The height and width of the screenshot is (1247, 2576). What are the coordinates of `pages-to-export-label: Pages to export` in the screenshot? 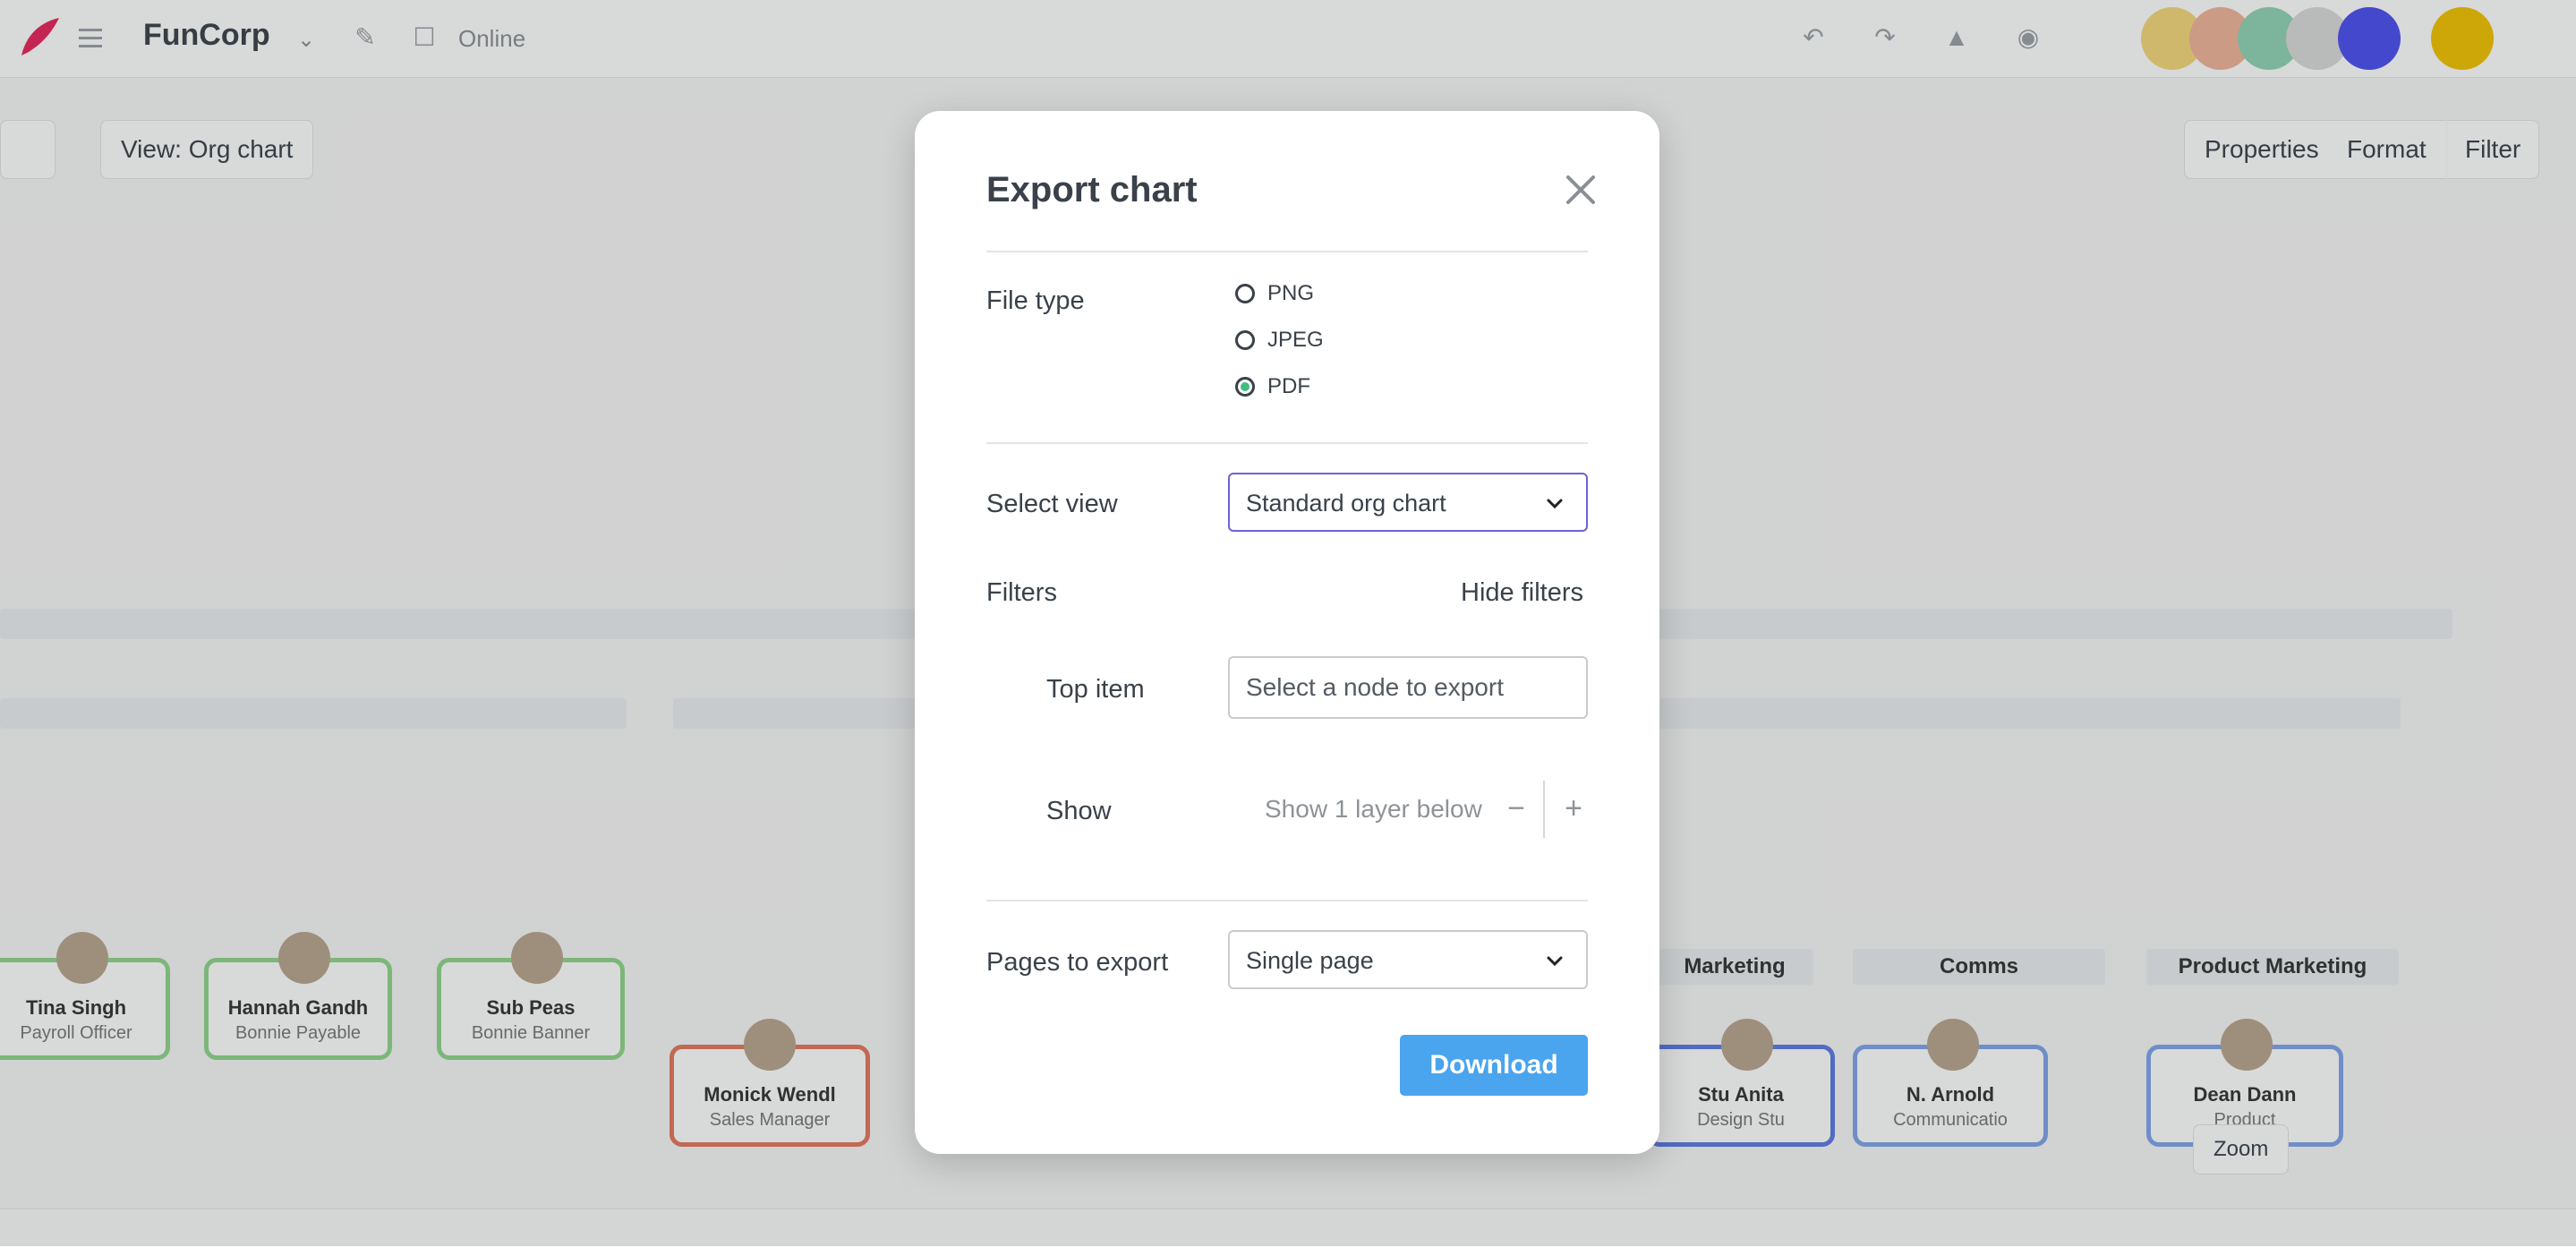 It's located at (1077, 962).